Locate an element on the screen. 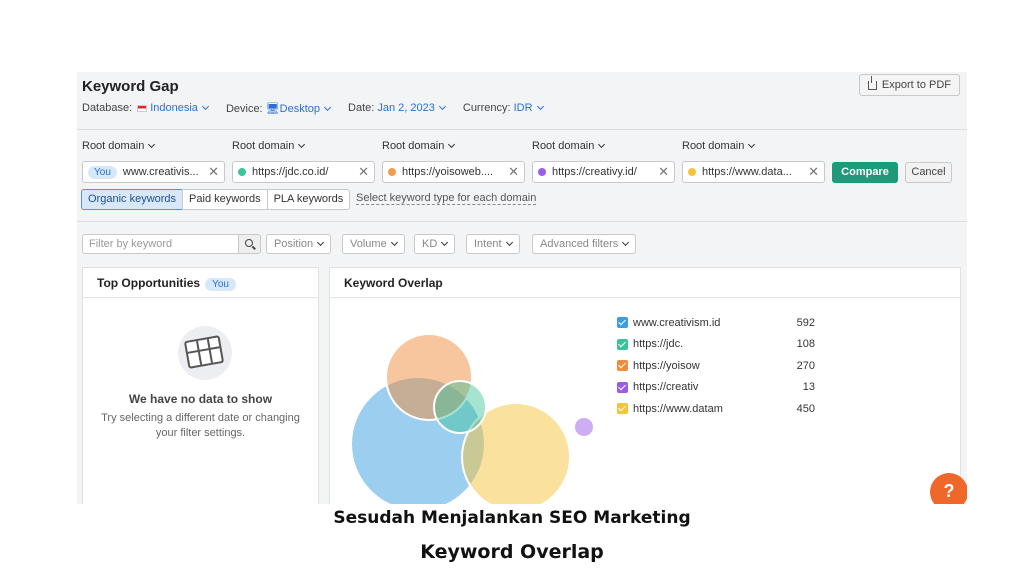 The width and height of the screenshot is (1024, 576). legend-row: https://creativ 13 is located at coordinates (717, 388).